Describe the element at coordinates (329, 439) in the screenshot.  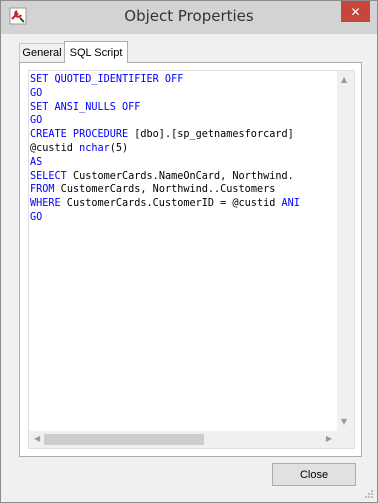
I see `scroll-right-icon: ▶` at that location.